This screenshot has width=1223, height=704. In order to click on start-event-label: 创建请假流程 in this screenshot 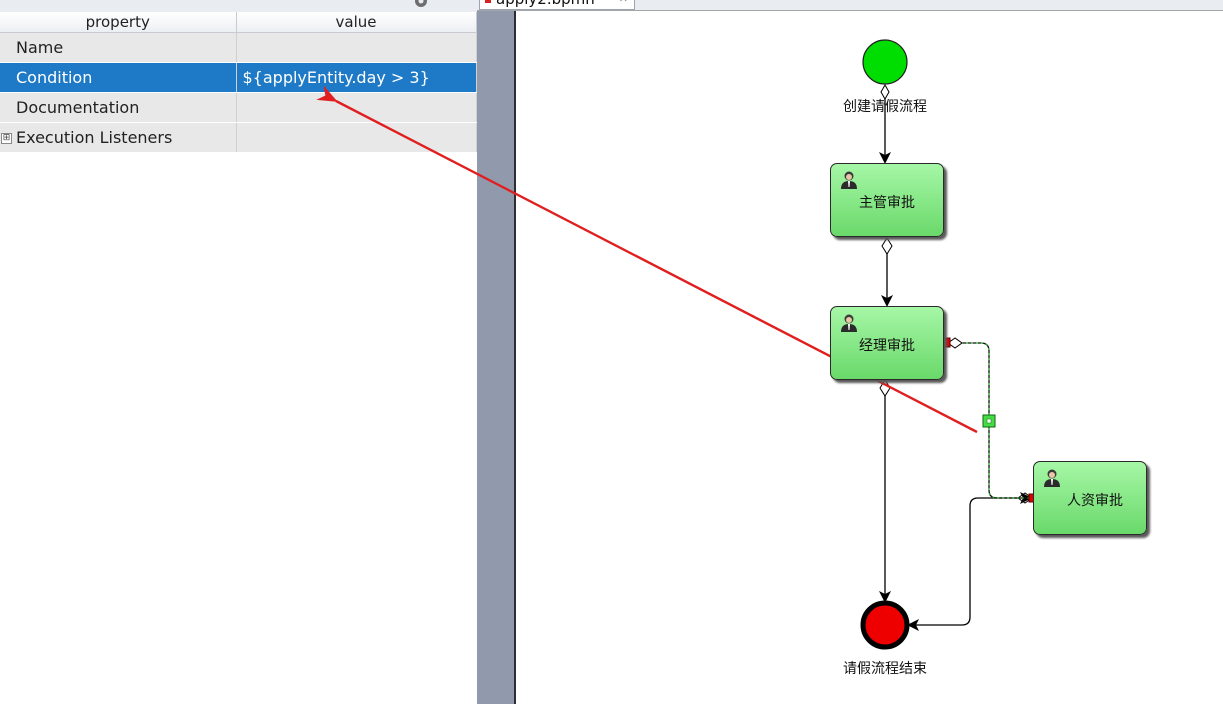, I will do `click(885, 107)`.